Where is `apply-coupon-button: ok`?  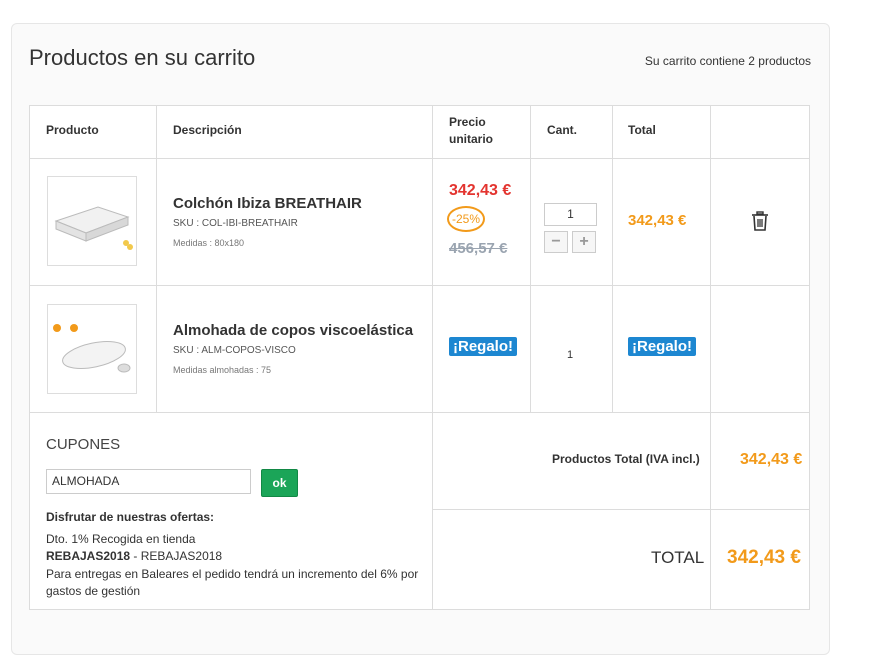
apply-coupon-button: ok is located at coordinates (279, 483).